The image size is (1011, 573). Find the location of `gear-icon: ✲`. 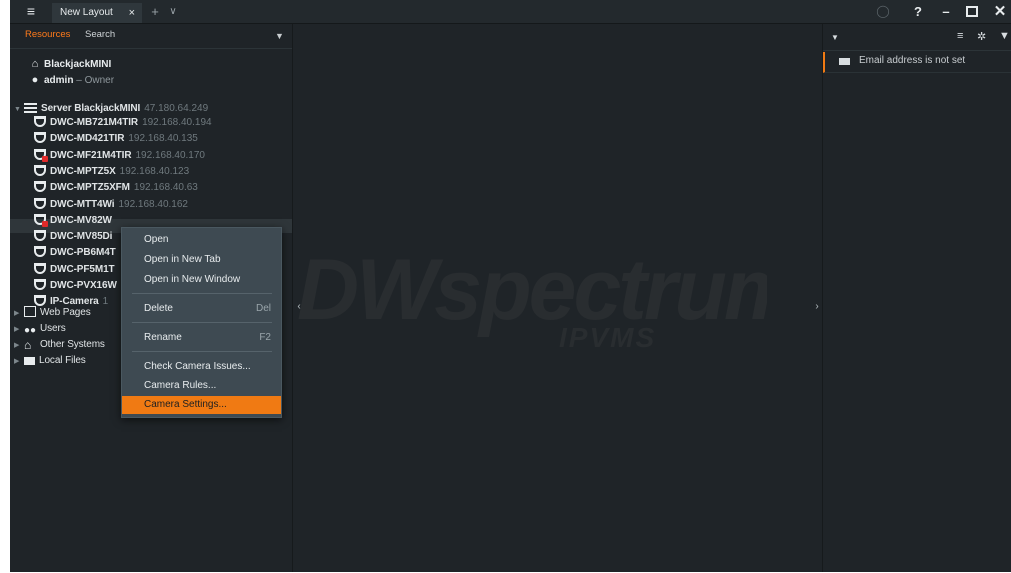

gear-icon: ✲ is located at coordinates (981, 36).